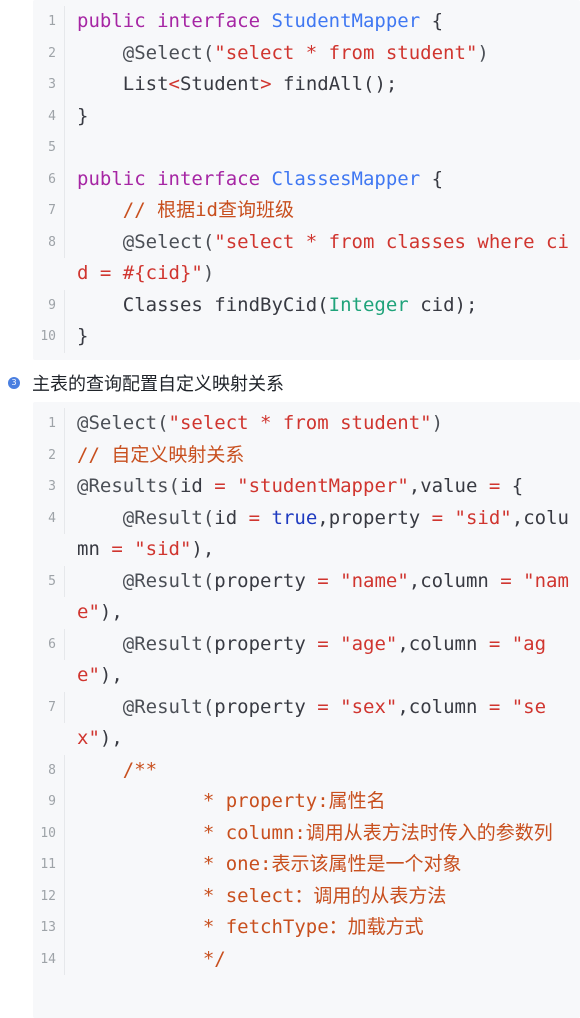 Image resolution: width=580 pixels, height=1018 pixels. Describe the element at coordinates (369, 706) in the screenshot. I see `code-token: "sex"` at that location.